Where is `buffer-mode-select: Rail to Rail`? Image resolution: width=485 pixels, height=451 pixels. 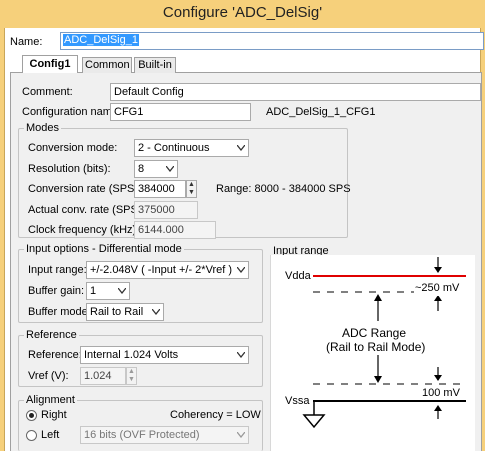 buffer-mode-select: Rail to Rail is located at coordinates (125, 312).